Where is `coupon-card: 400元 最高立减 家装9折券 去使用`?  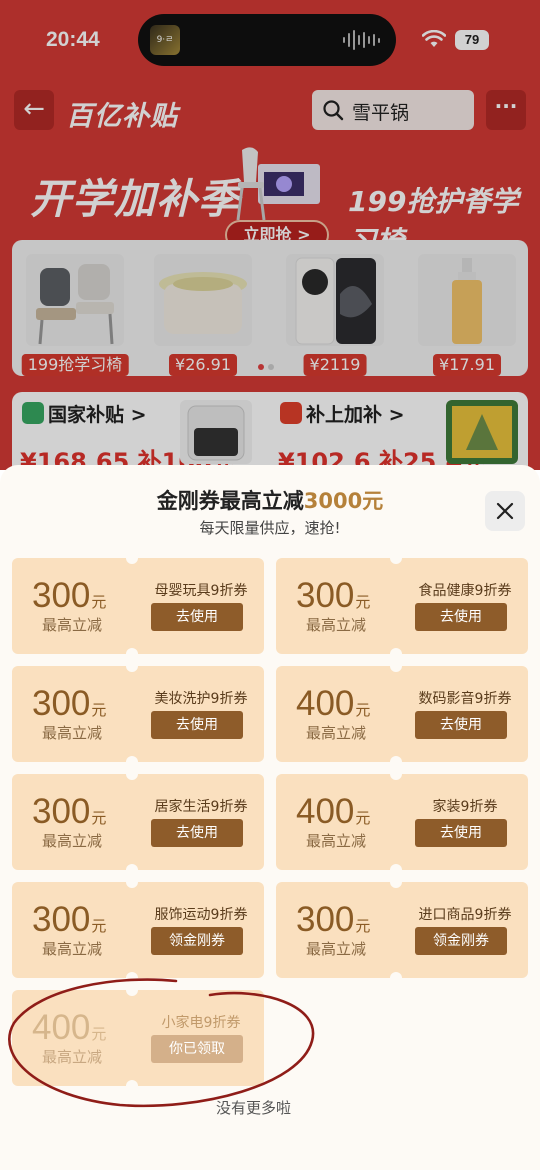
coupon-card: 400元 最高立减 家装9折券 去使用 is located at coordinates (402, 822).